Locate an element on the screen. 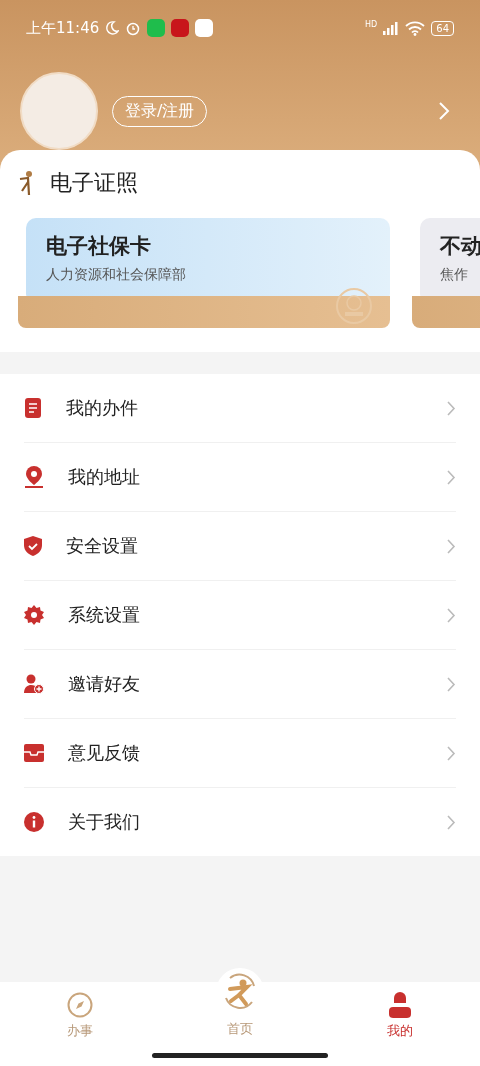  card-issuer: 人力资源和社会保障部 is located at coordinates (116, 275).